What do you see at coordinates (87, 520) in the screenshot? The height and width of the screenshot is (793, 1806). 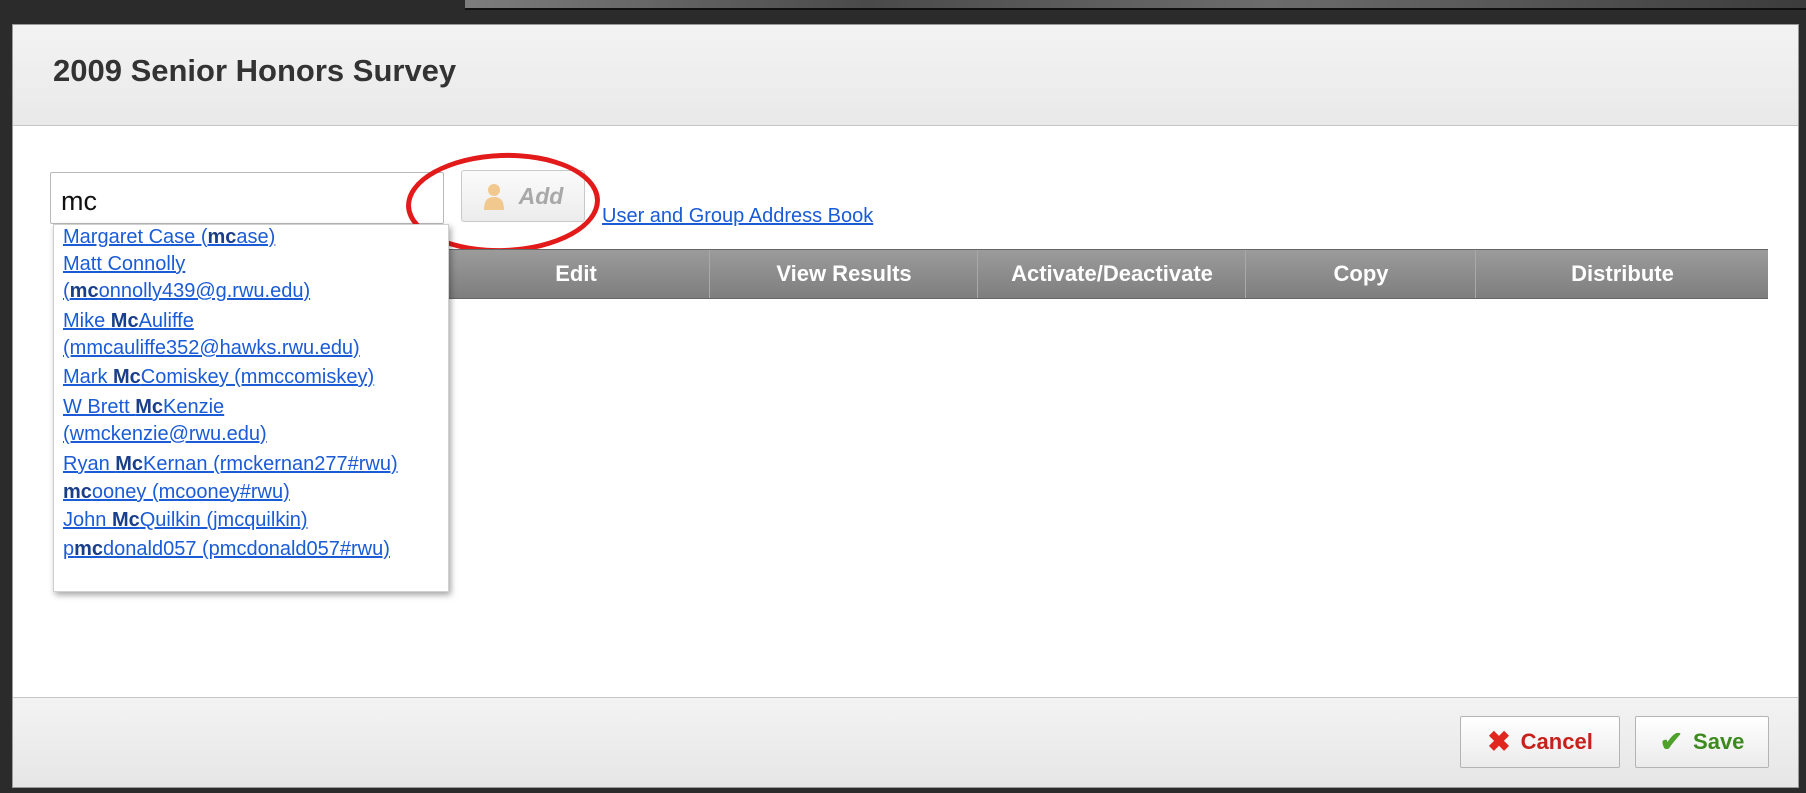 I see `suggestion-text: John` at bounding box center [87, 520].